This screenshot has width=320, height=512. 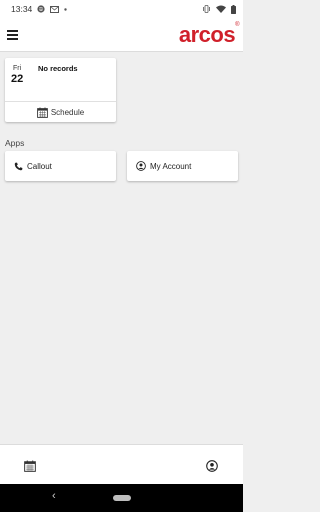 I want to click on menu-button, so click(x=14, y=35).